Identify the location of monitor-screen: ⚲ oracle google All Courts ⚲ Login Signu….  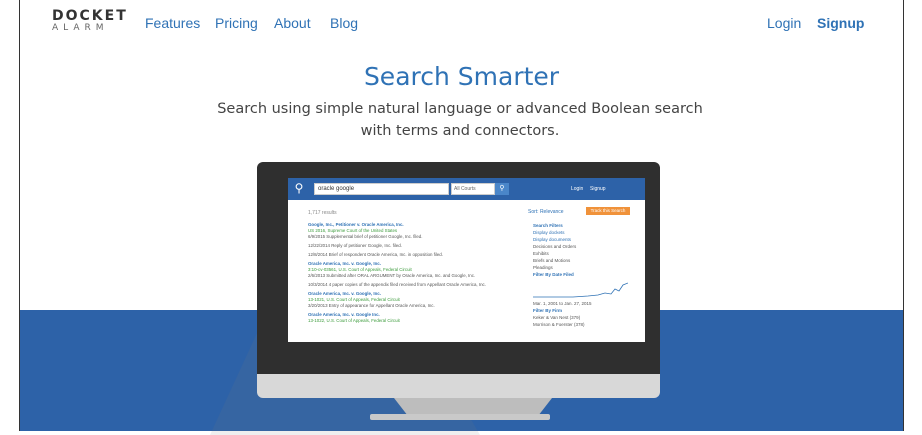
(466, 260).